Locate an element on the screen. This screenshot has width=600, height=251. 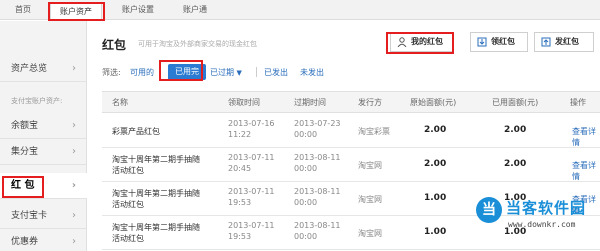
watermark-text: 当客软件园 is located at coordinates (546, 208).